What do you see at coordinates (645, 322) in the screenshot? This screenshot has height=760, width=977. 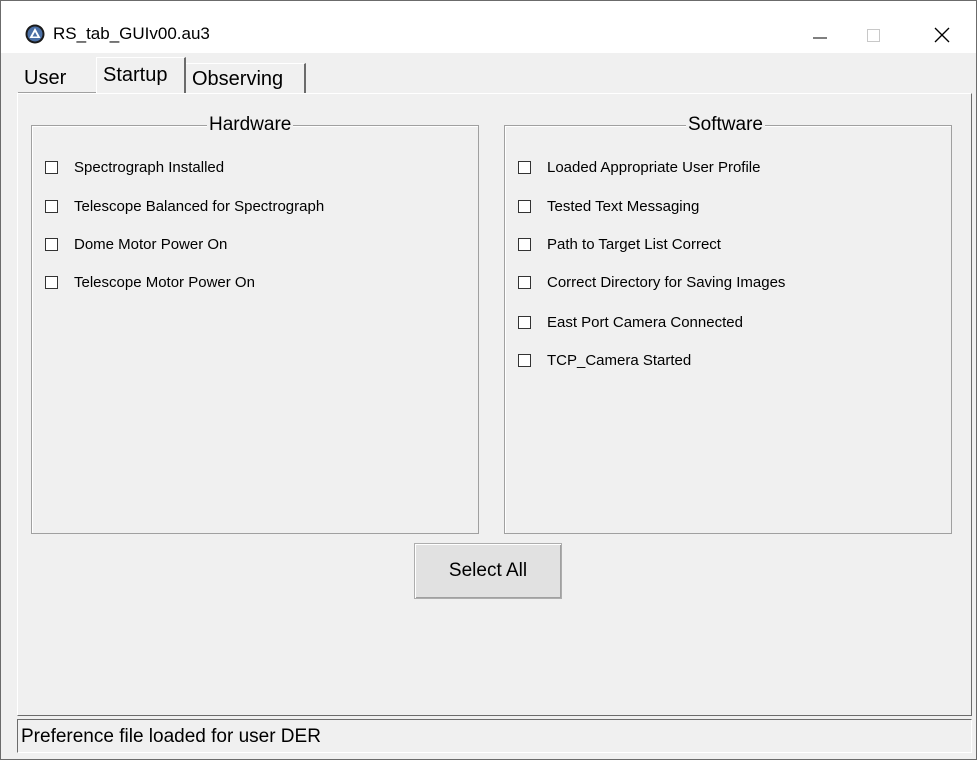 I see `checkbox-label: East Port Camera Connected` at bounding box center [645, 322].